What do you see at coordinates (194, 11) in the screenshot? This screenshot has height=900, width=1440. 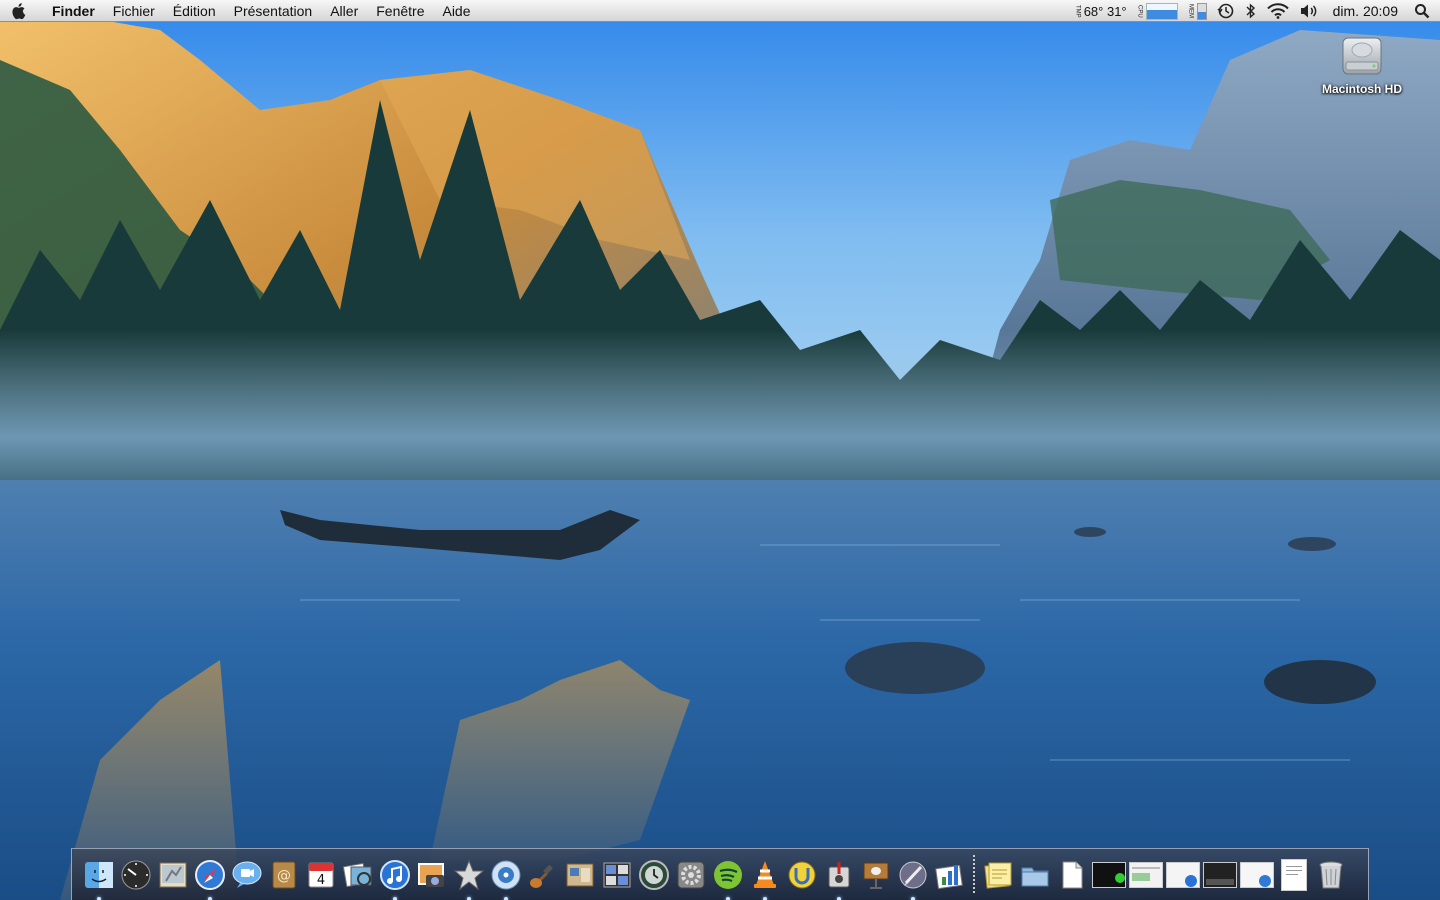 I see `menu-edition: Édition` at bounding box center [194, 11].